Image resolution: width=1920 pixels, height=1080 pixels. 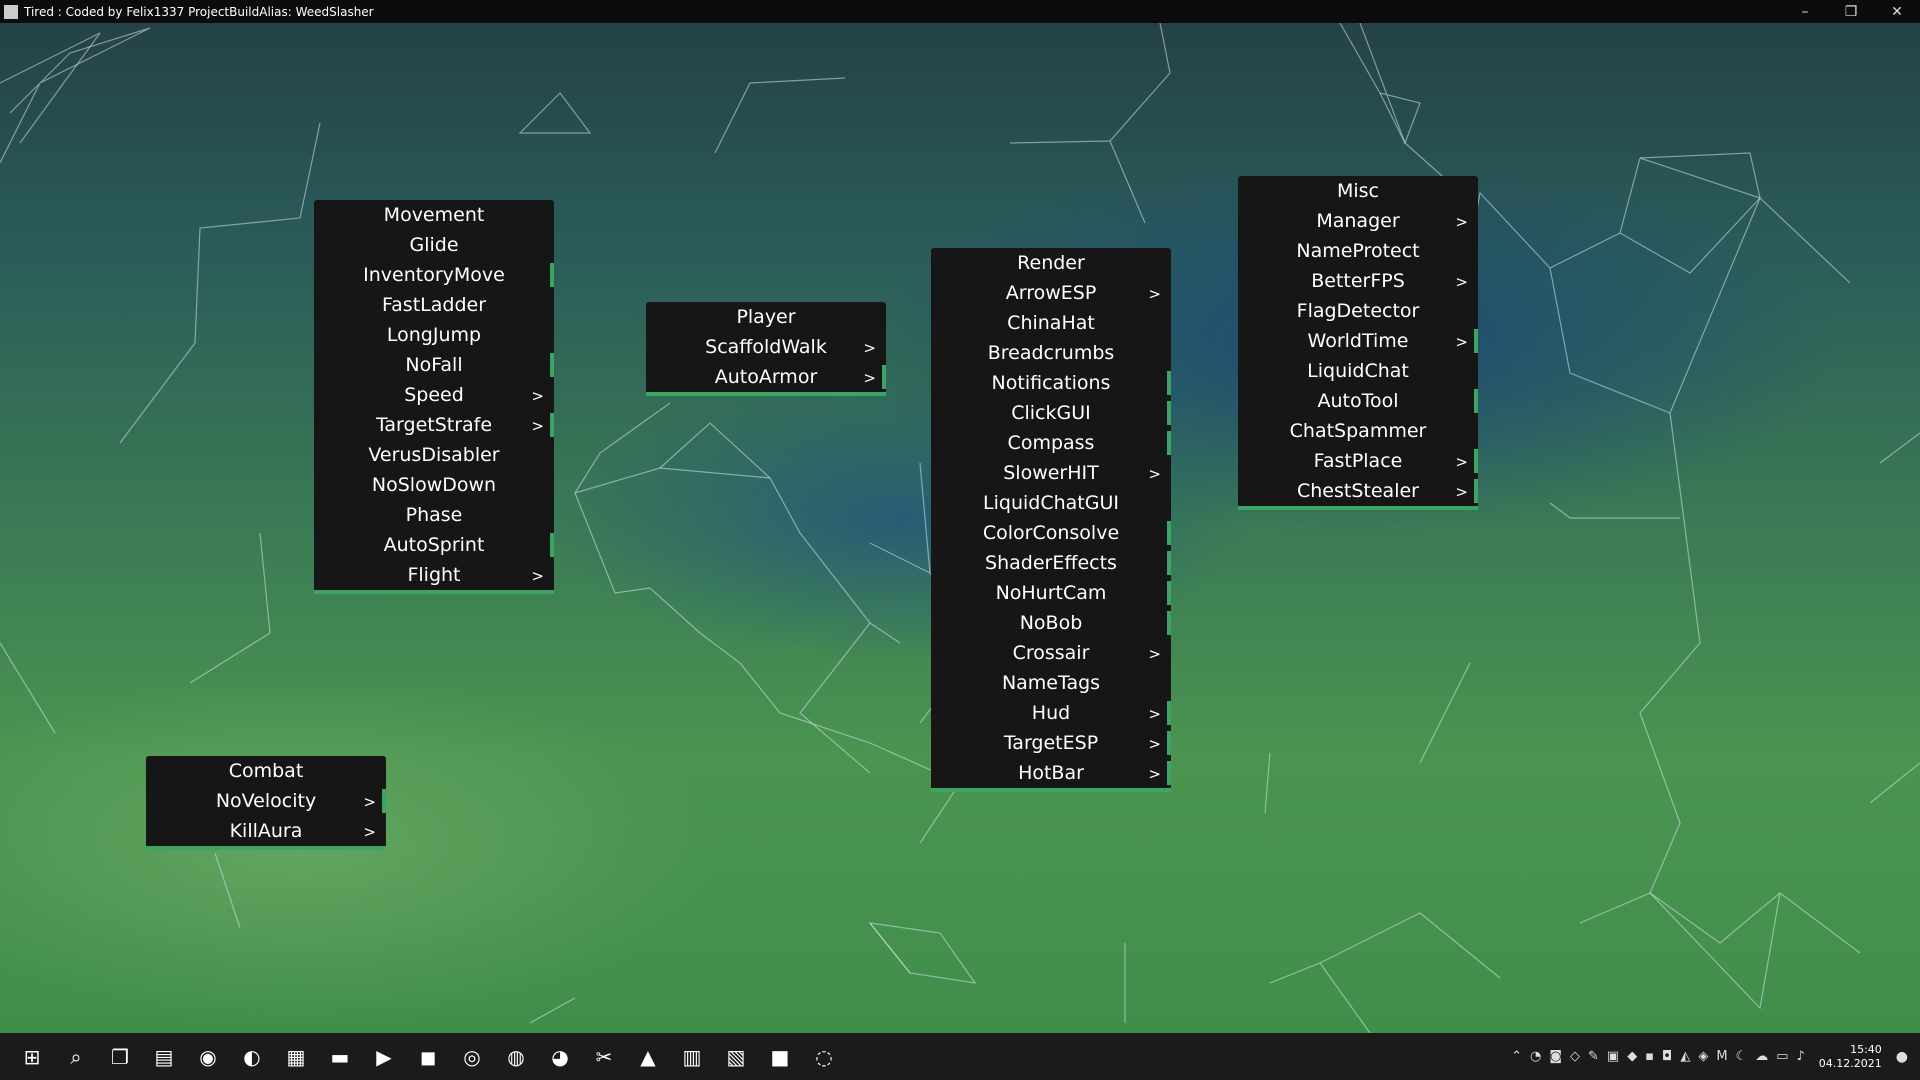 What do you see at coordinates (1358, 191) in the screenshot?
I see `misc-panel-title: Misc` at bounding box center [1358, 191].